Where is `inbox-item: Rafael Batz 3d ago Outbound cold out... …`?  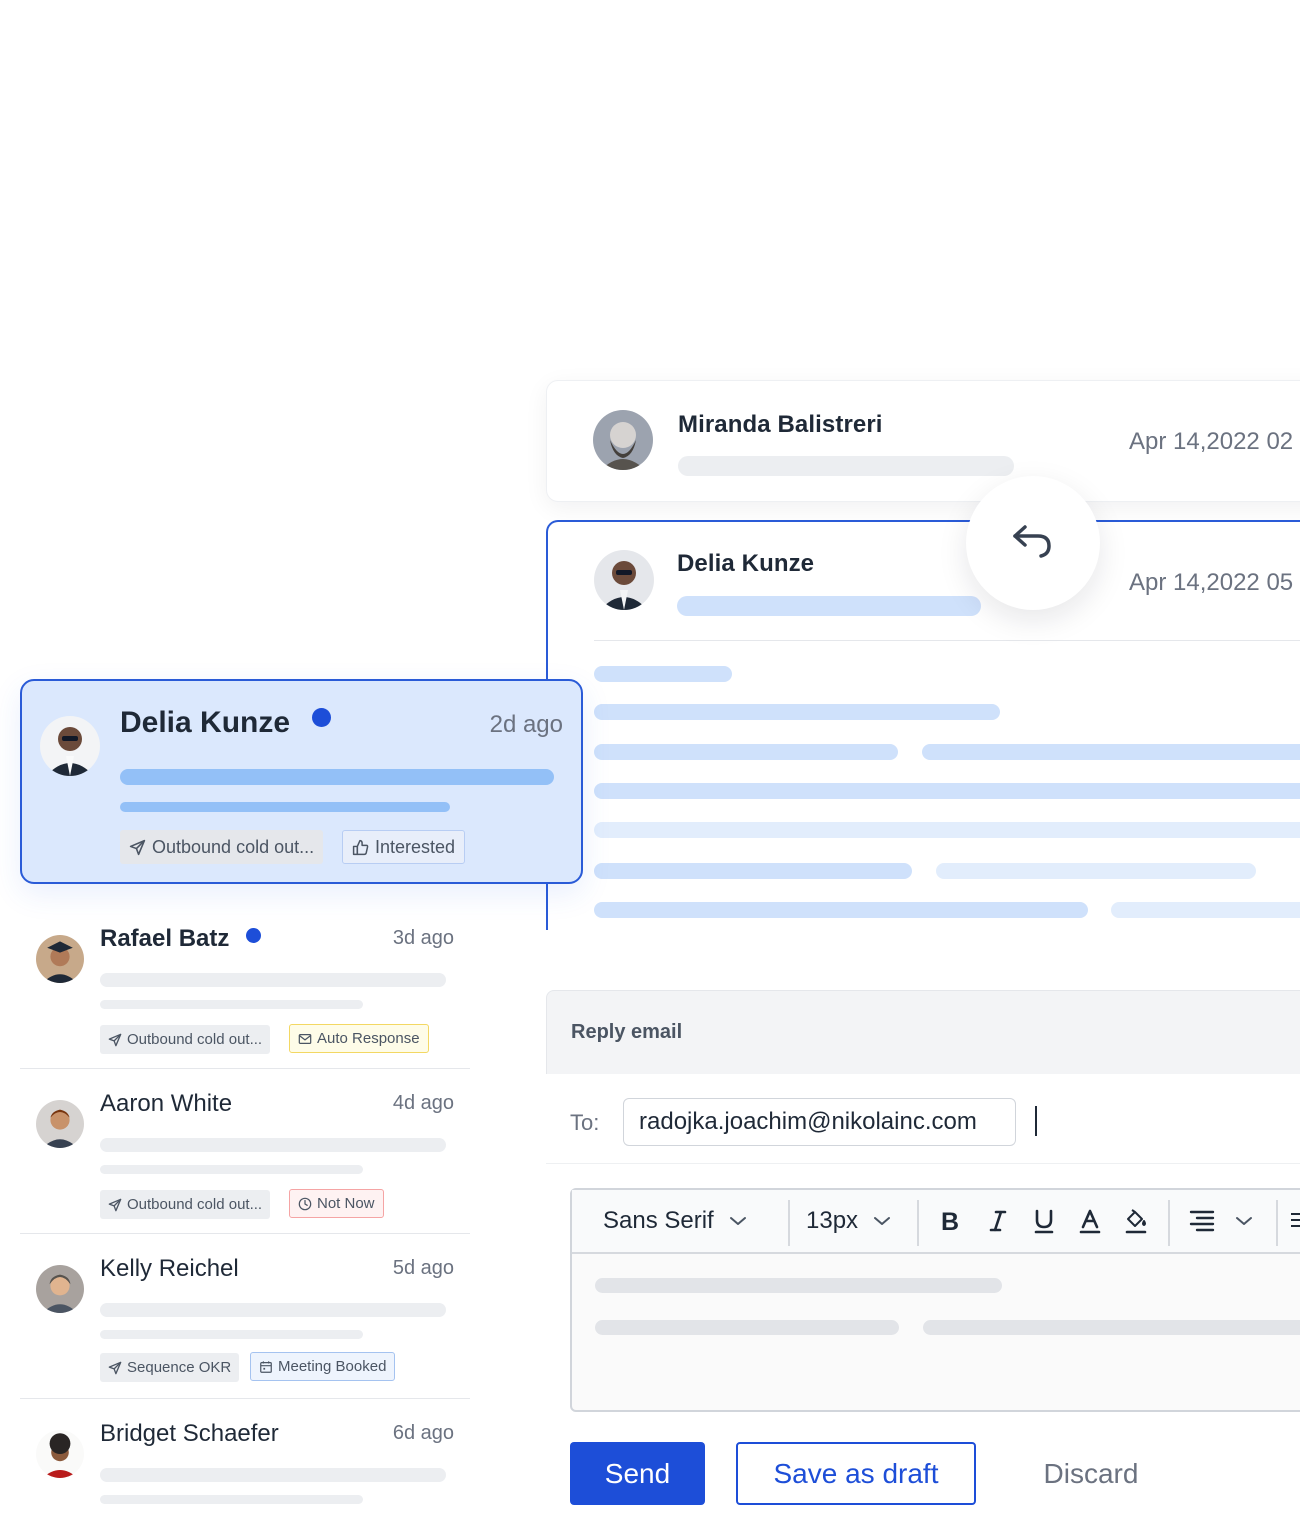
inbox-item: Rafael Batz 3d ago Outbound cold out... … is located at coordinates (245, 1007).